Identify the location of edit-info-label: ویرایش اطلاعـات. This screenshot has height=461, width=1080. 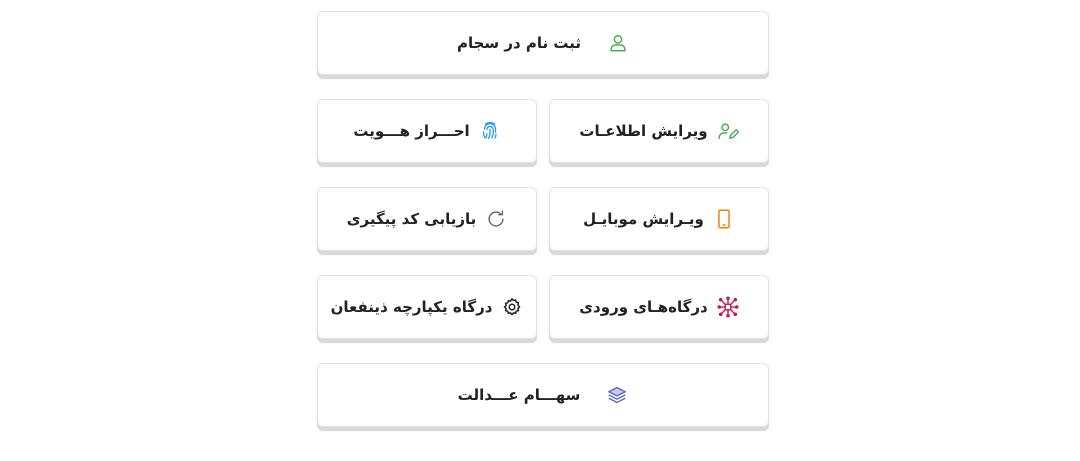
(643, 131).